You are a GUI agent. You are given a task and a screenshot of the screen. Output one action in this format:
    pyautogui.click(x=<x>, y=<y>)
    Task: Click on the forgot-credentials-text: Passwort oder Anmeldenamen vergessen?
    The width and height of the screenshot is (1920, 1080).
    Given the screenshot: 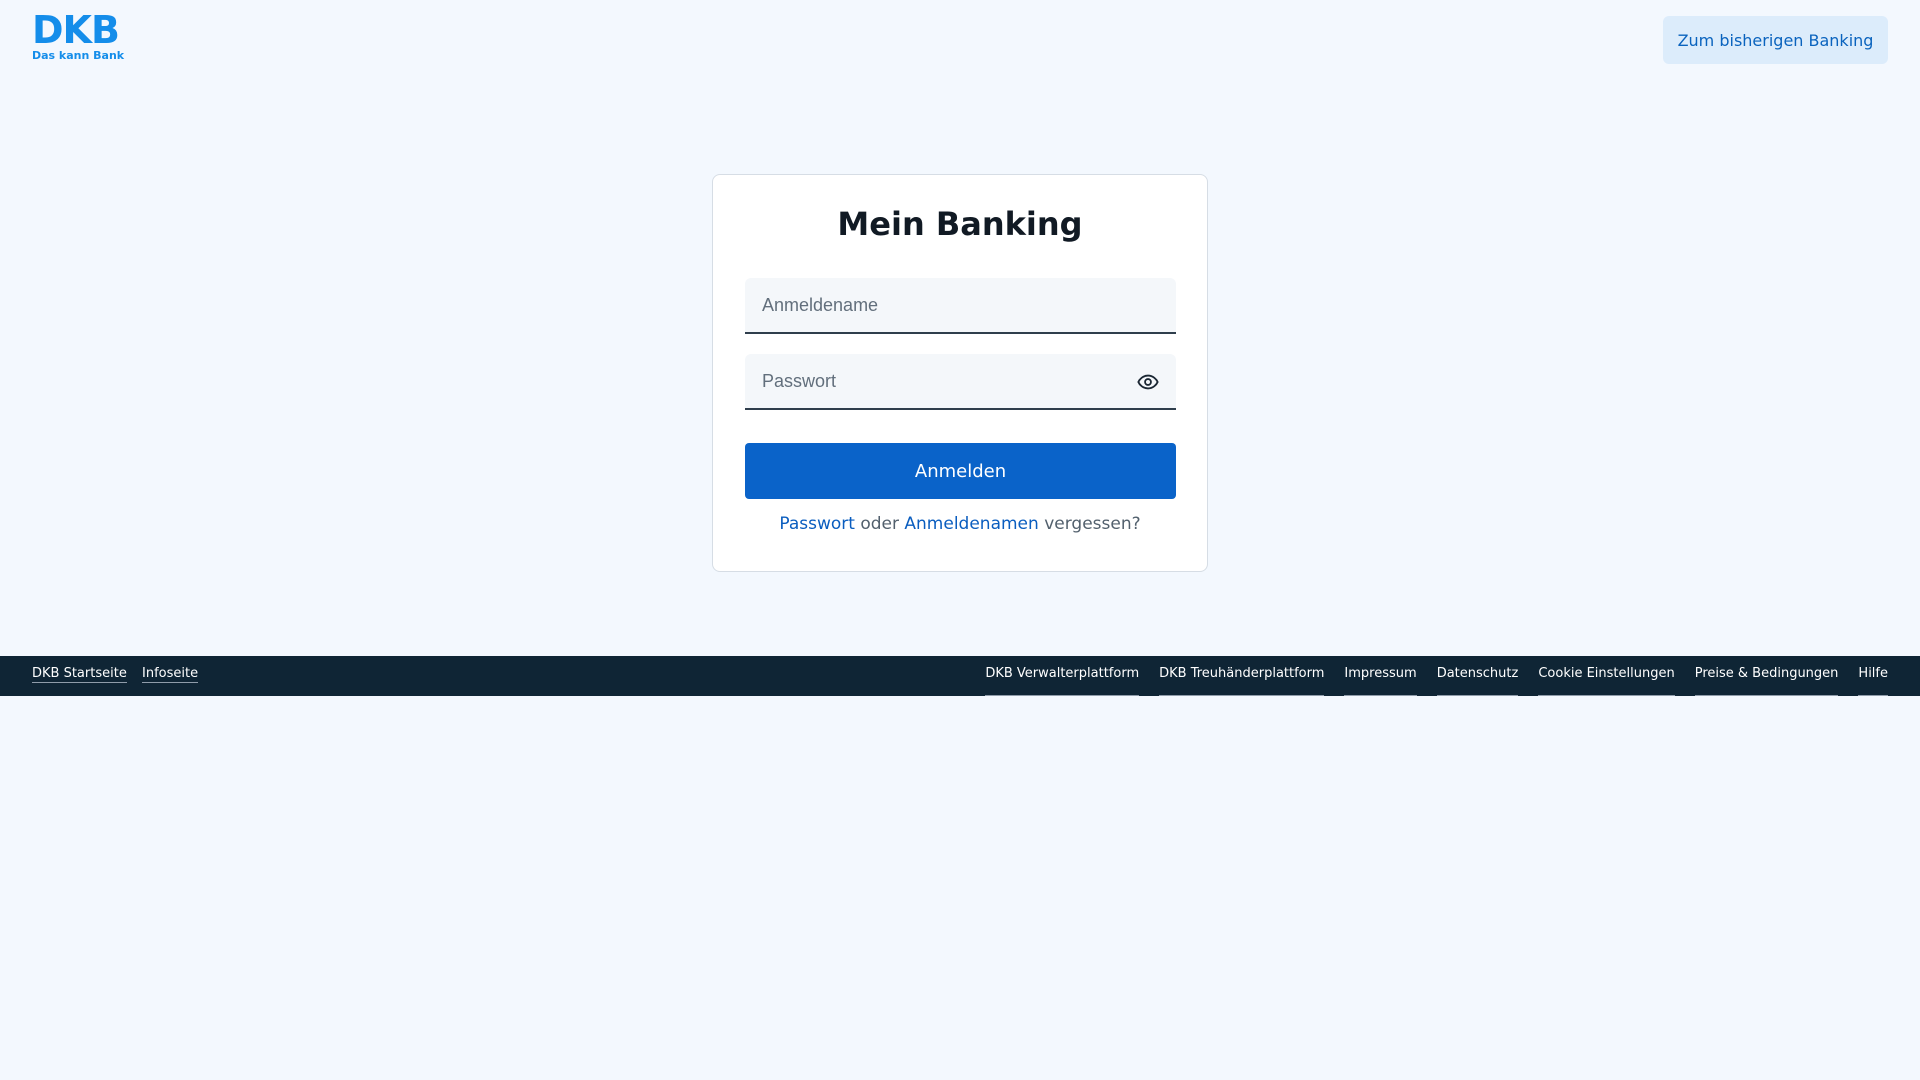 What is the action you would take?
    pyautogui.click(x=960, y=524)
    